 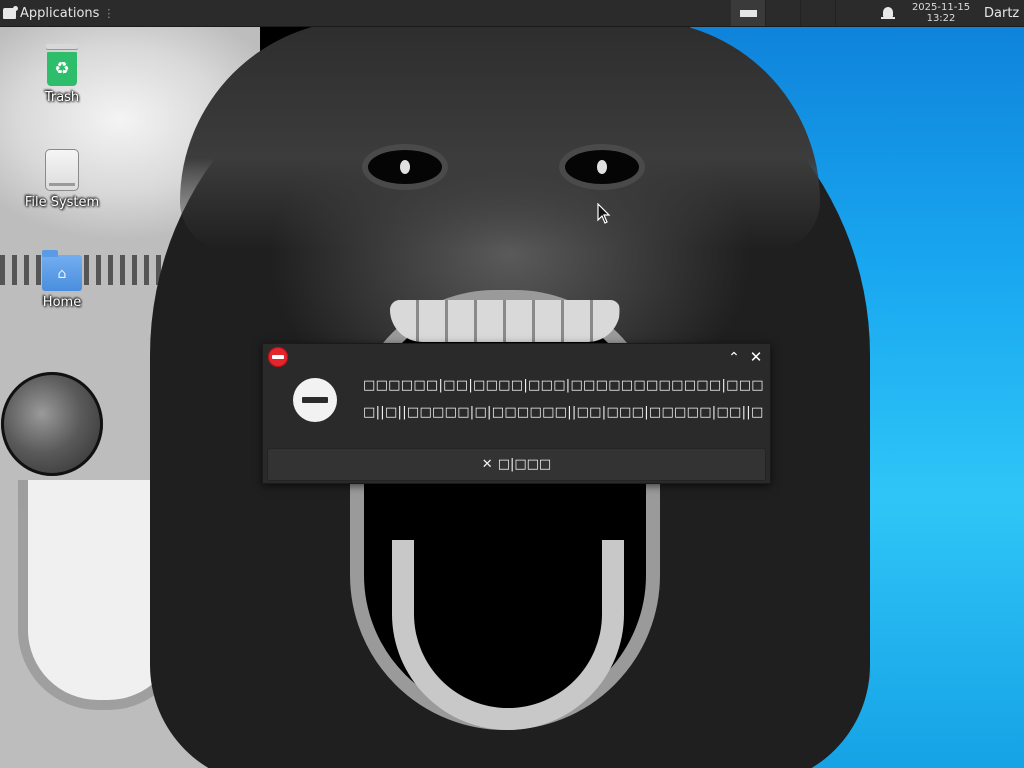 I want to click on window-minimized-icon, so click(x=748, y=13).